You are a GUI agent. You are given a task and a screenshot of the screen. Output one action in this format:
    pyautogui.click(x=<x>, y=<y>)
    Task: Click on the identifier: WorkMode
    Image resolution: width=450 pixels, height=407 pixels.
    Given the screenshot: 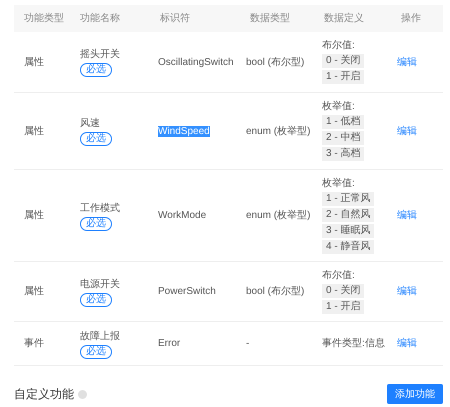 What is the action you would take?
    pyautogui.click(x=182, y=215)
    